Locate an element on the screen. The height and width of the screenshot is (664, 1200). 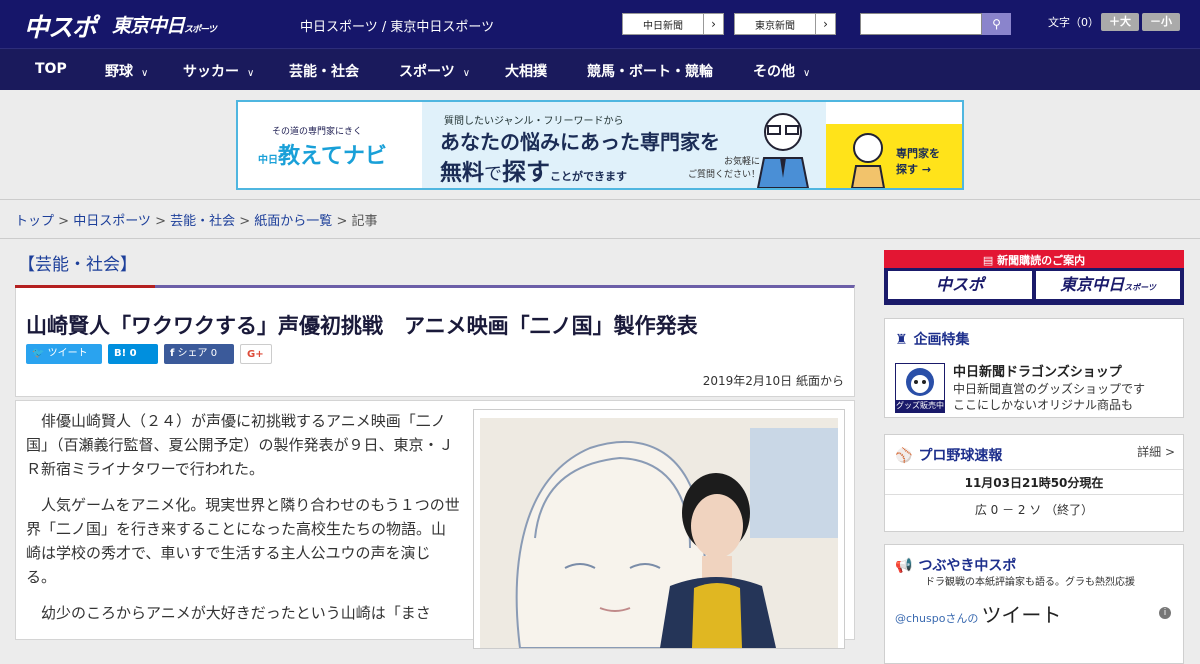
nav-item-racing: 競馬・ボート・競輪 is located at coordinates (650, 71).